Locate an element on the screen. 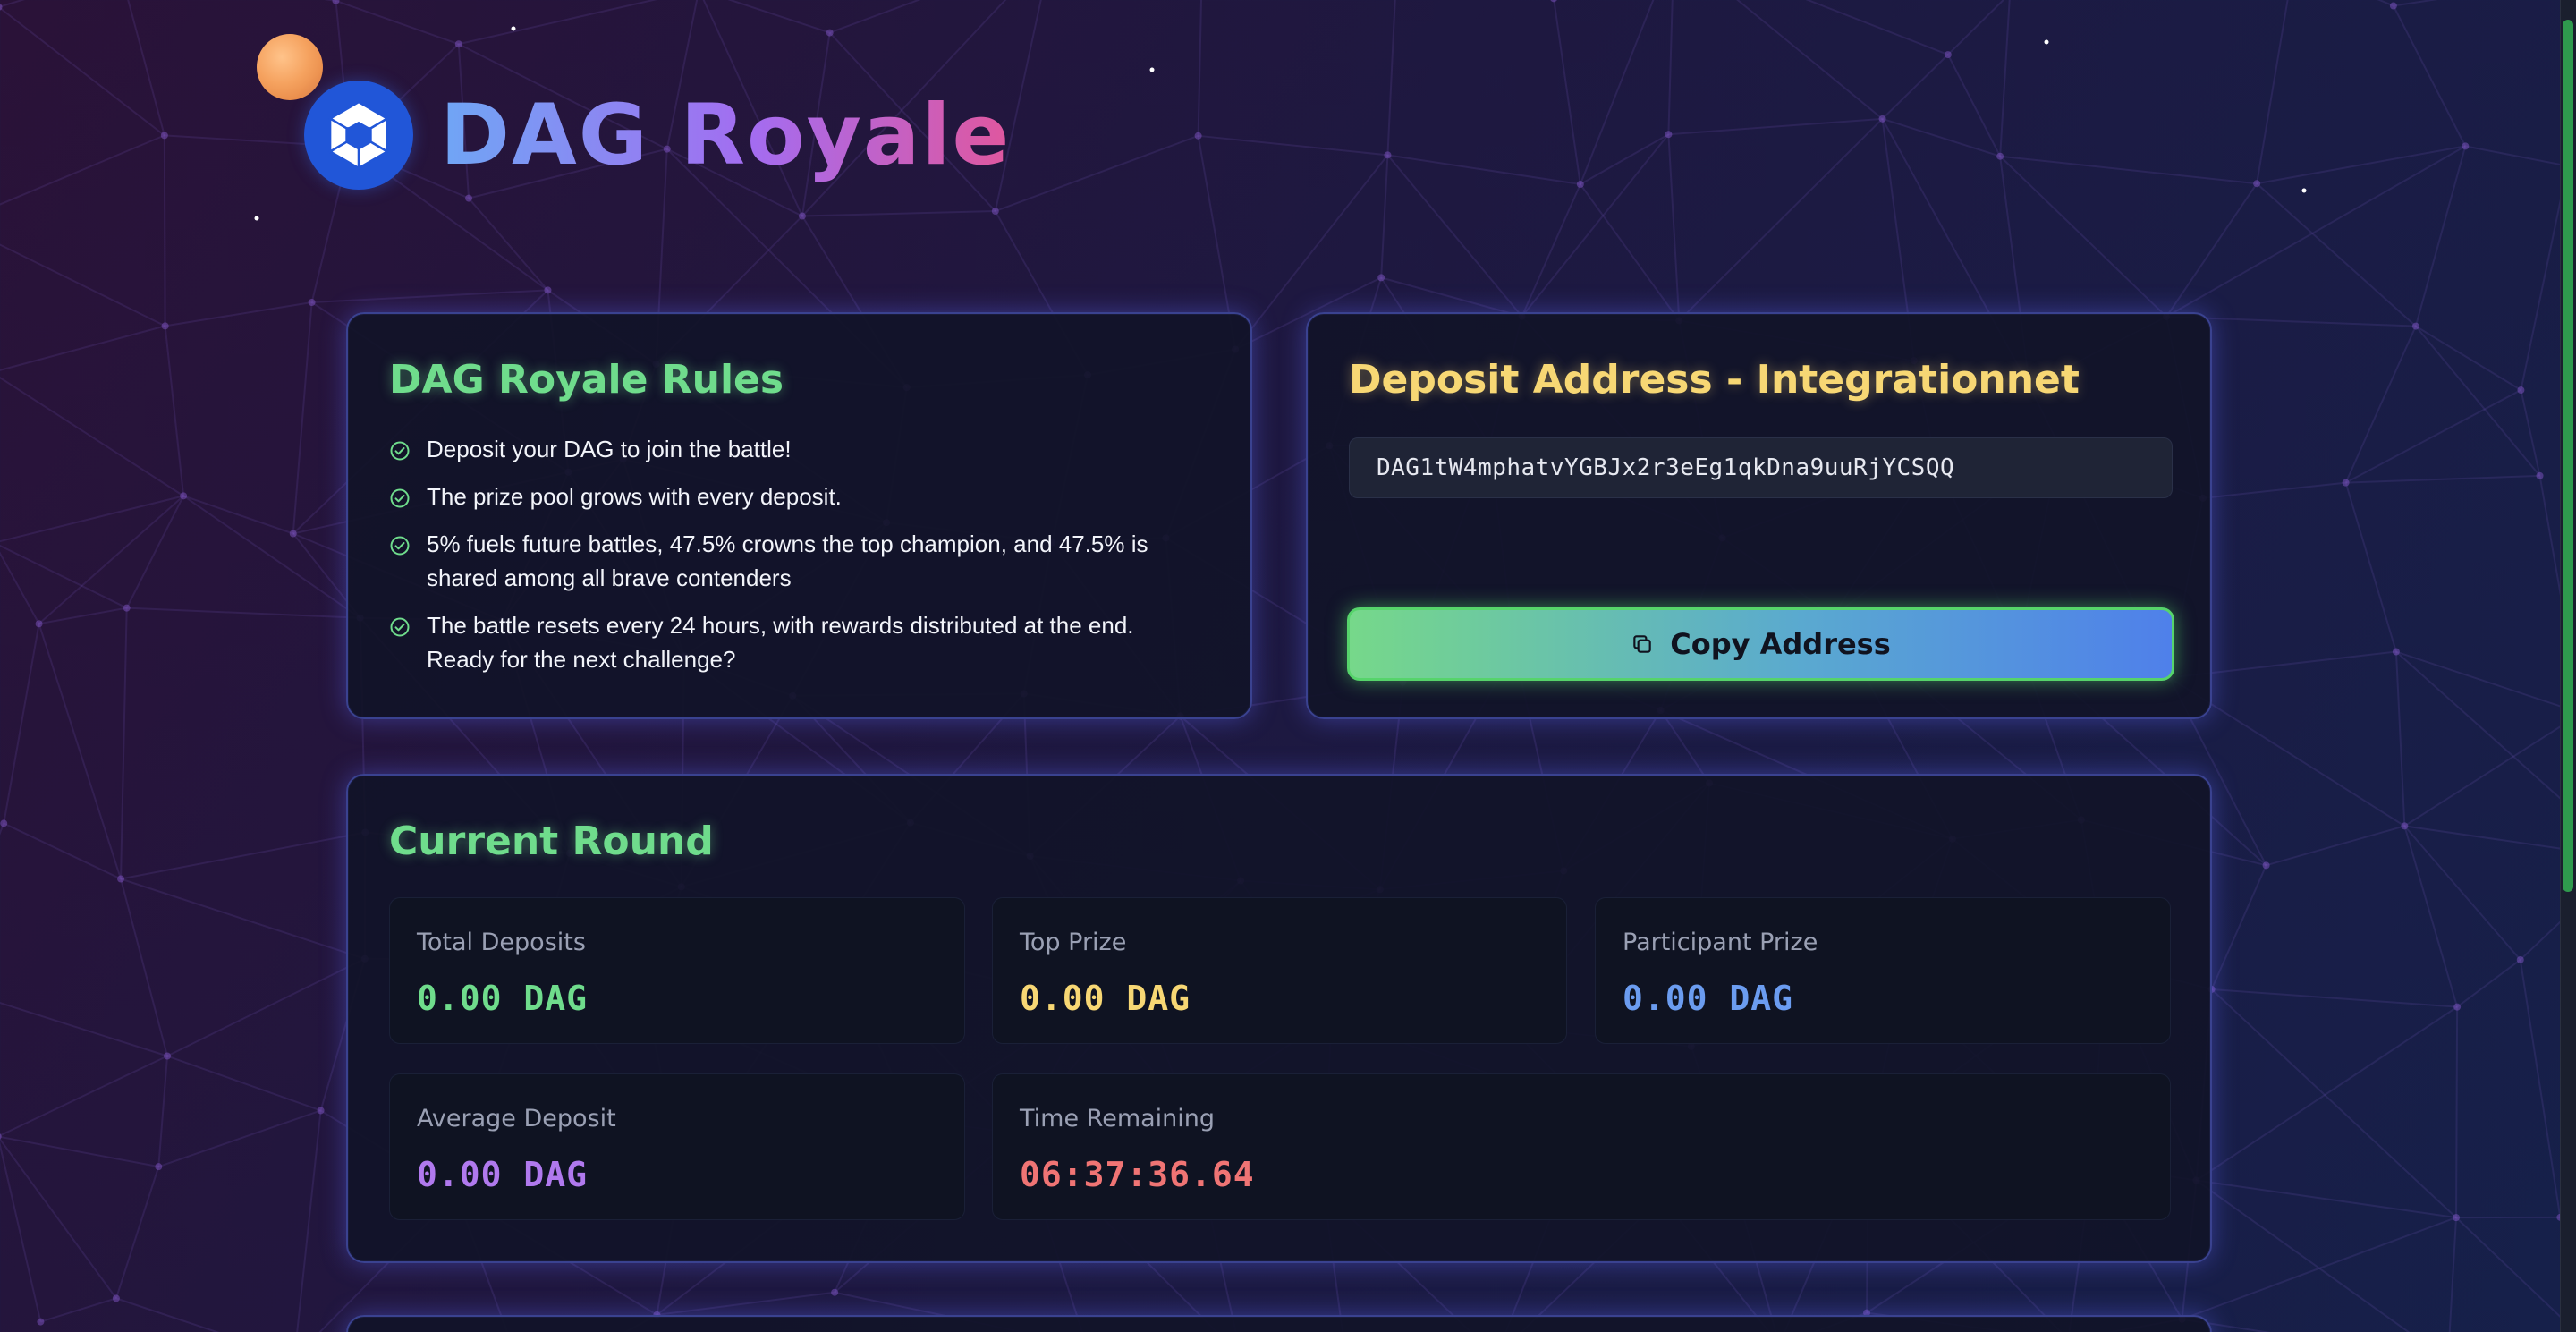 The height and width of the screenshot is (1332, 2576). deposit-address-field: DAG1tW4mphatvYGBJx2r3eEg1qkDna9uuRjYCSQQ is located at coordinates (1761, 468).